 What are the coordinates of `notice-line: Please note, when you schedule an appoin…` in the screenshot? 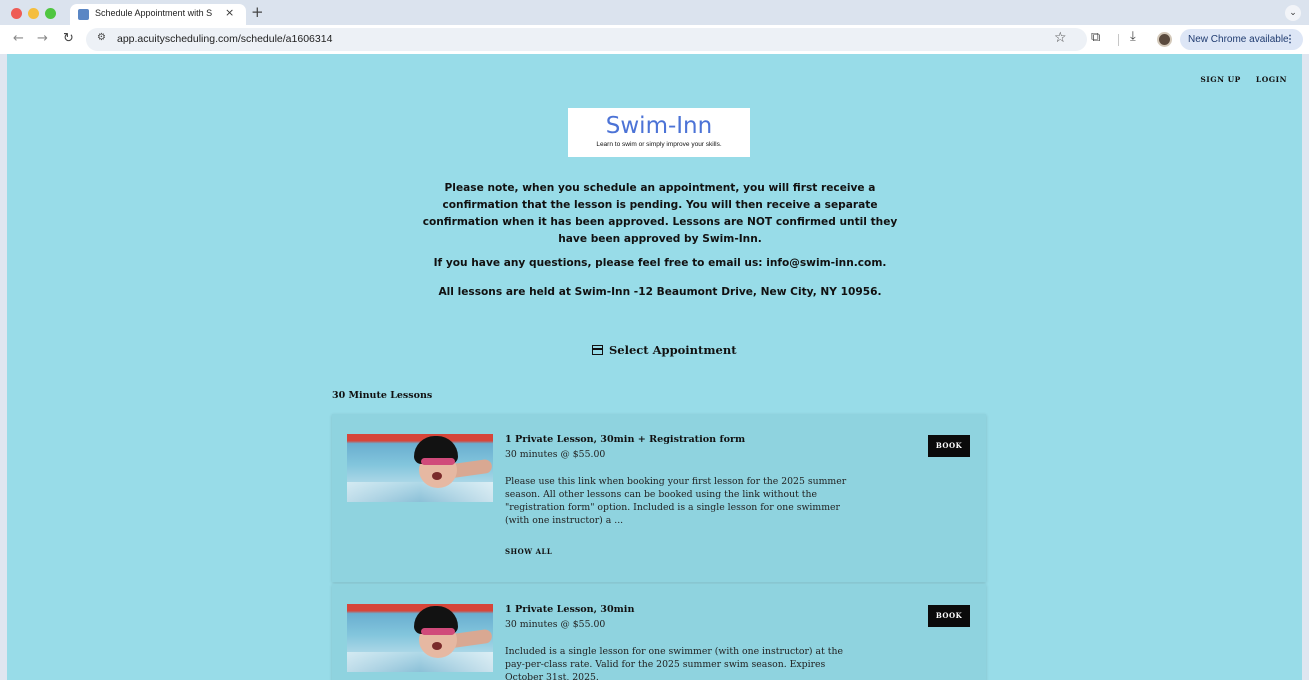 It's located at (660, 188).